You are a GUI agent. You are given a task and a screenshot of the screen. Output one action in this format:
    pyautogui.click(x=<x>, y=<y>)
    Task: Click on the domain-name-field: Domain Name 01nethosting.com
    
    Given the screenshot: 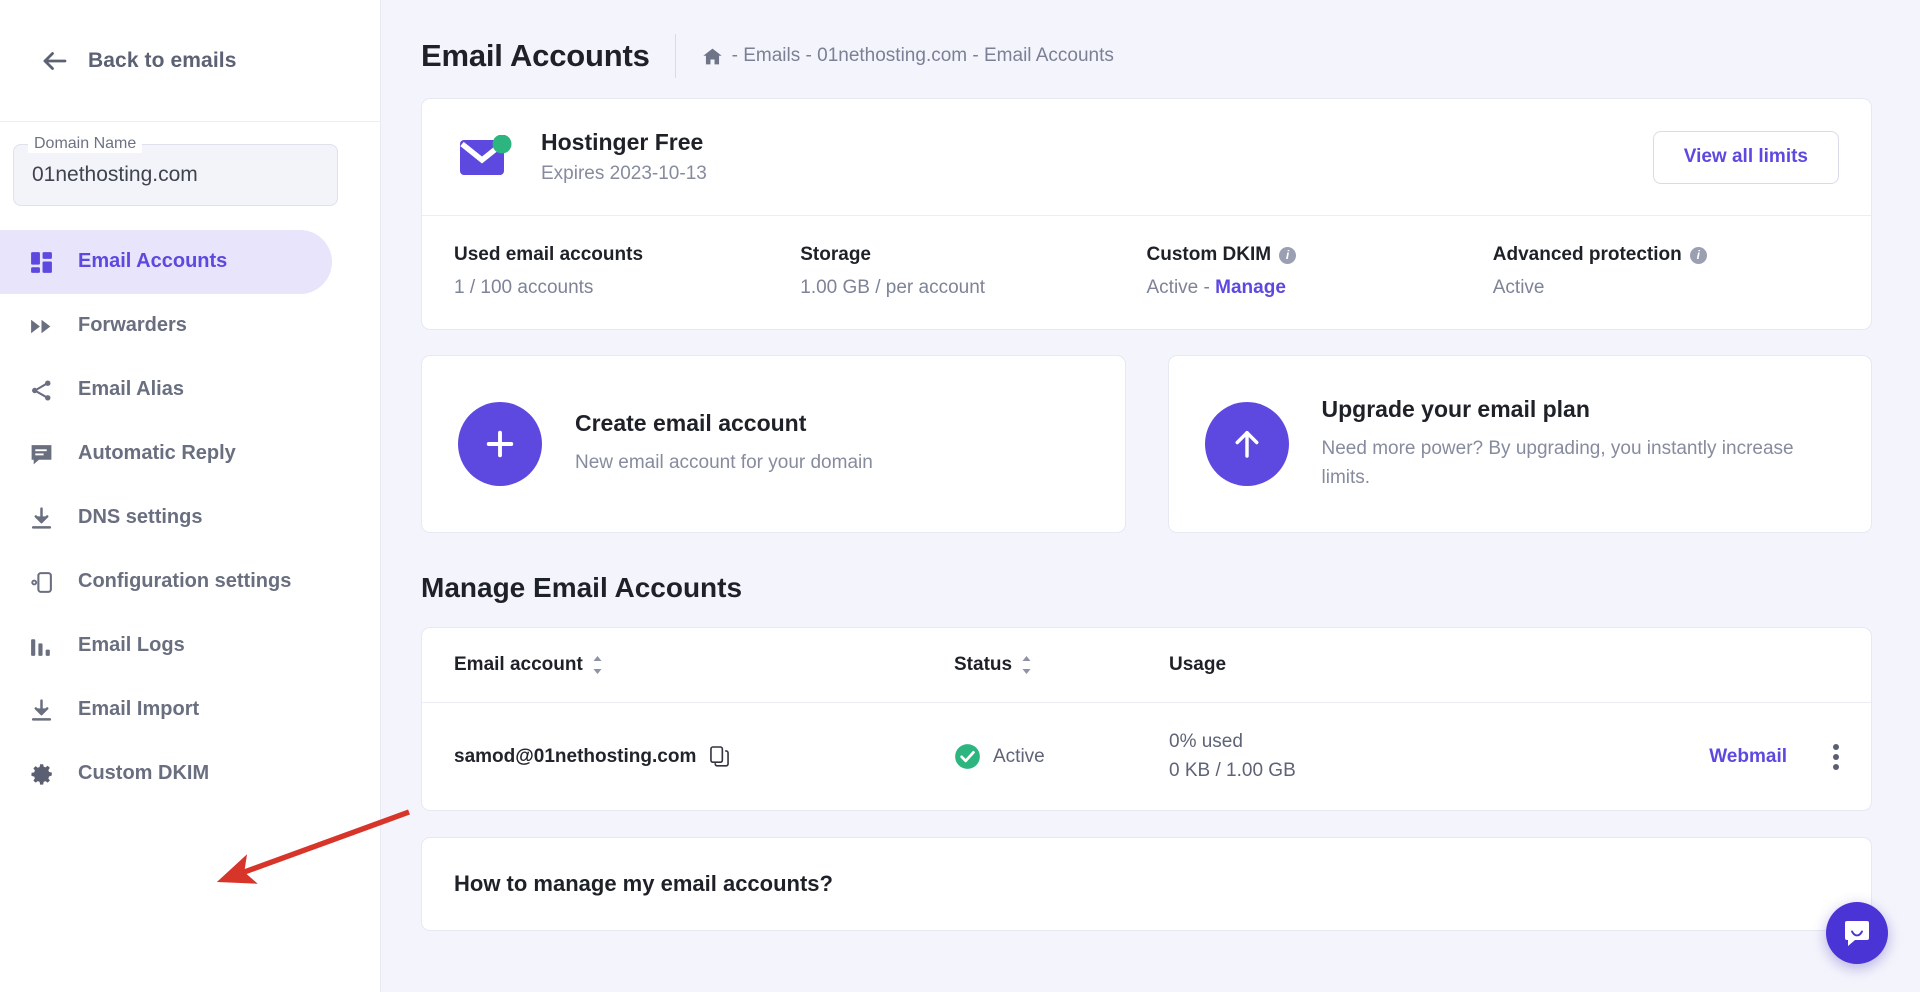 What is the action you would take?
    pyautogui.click(x=175, y=170)
    